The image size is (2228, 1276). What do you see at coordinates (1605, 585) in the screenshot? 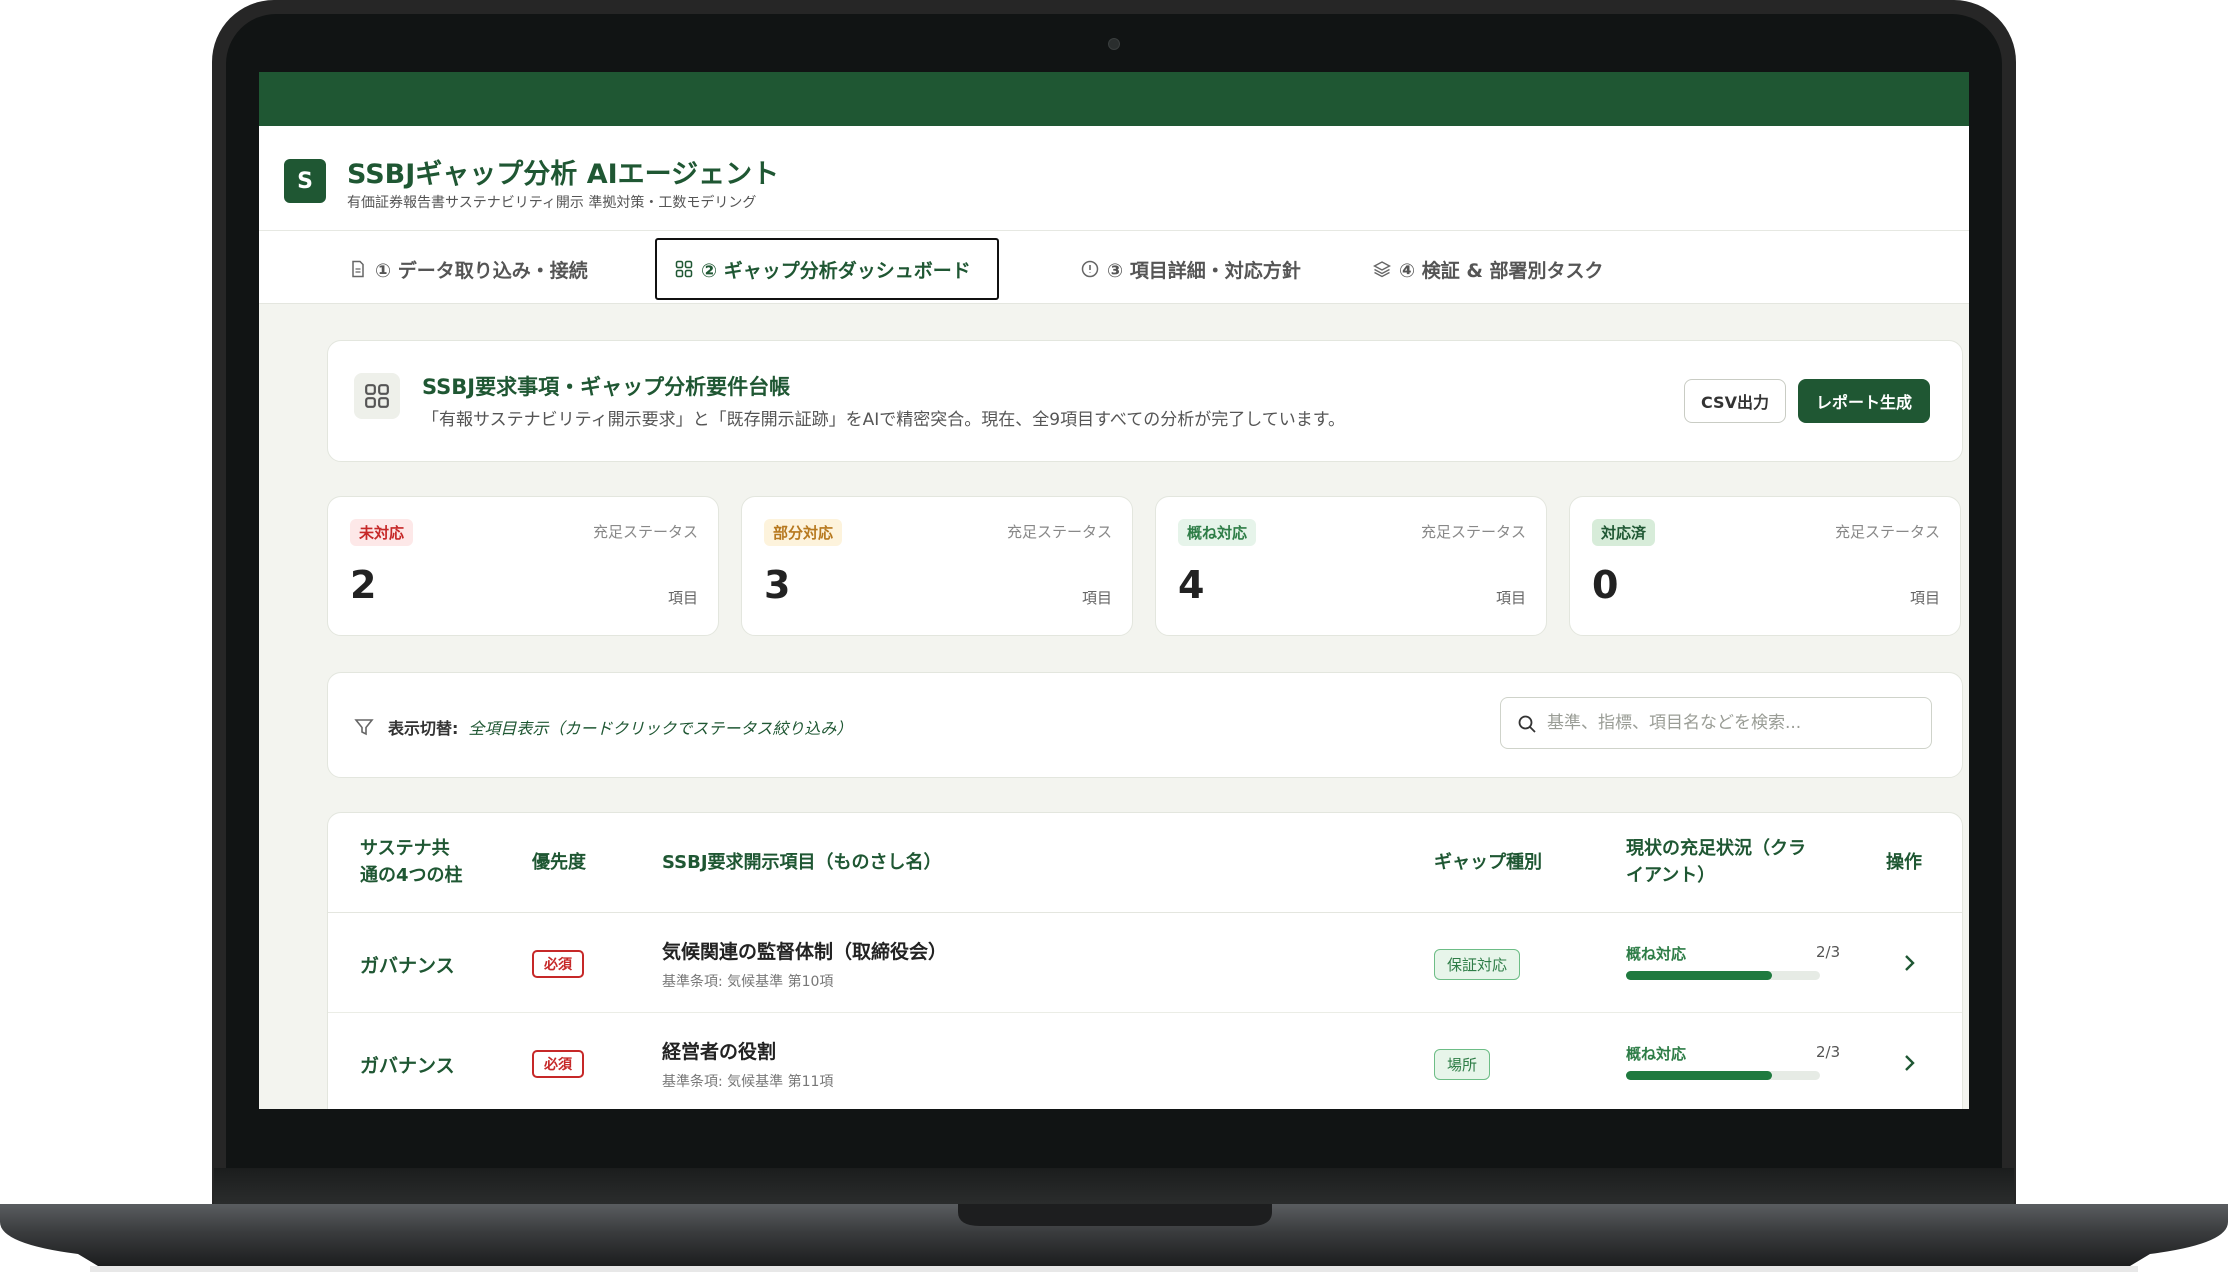
I see `stat-value: 0` at bounding box center [1605, 585].